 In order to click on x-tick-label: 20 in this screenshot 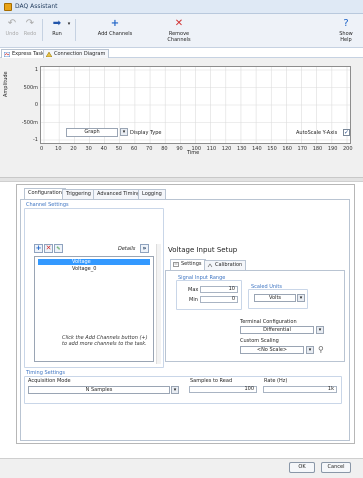, I will do `click(73, 149)`.